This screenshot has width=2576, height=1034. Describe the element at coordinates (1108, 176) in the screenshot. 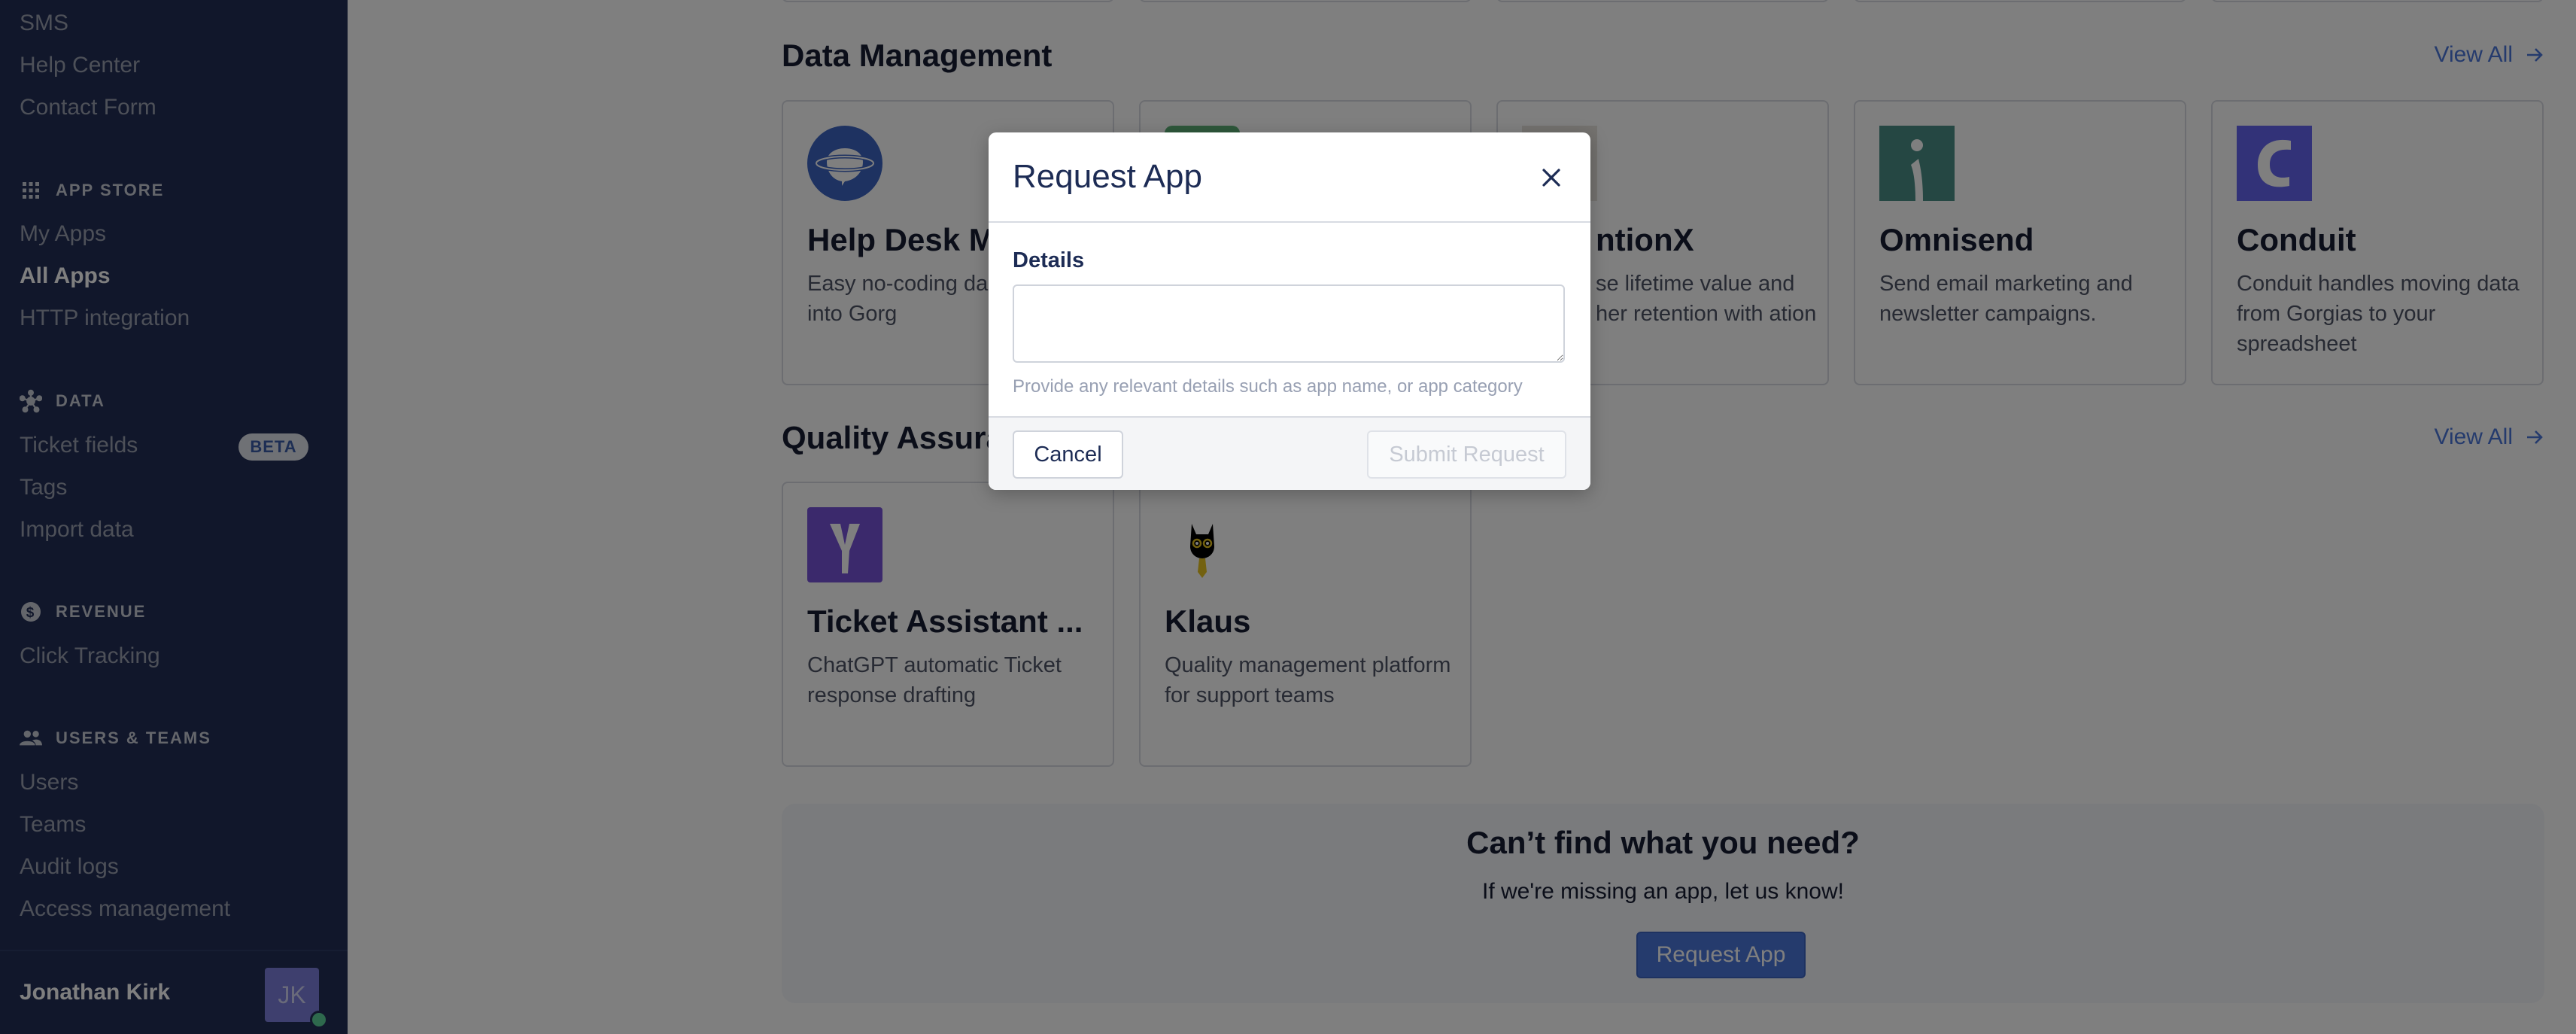

I see `modal-title: Request App` at that location.